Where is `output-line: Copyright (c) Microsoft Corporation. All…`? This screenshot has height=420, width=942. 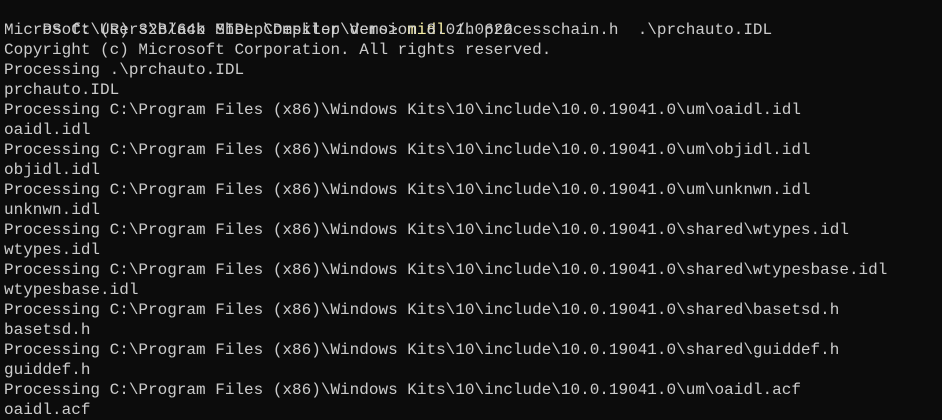 output-line: Copyright (c) Microsoft Corporation. All… is located at coordinates (278, 50).